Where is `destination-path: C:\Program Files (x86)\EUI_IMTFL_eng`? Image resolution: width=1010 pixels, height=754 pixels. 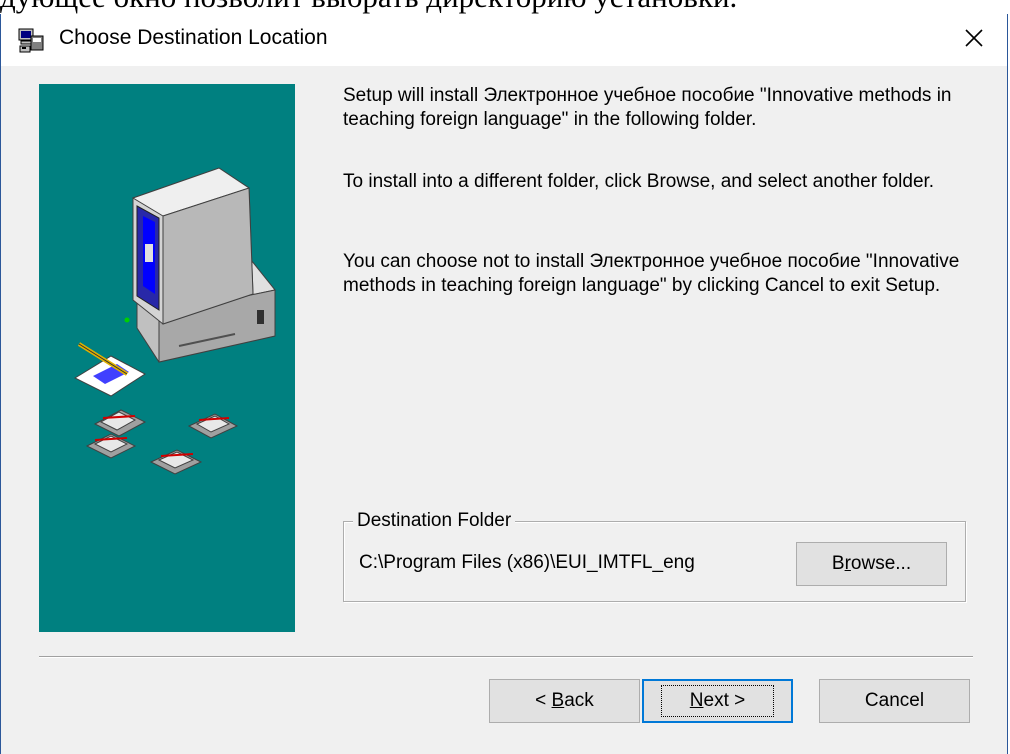 destination-path: C:\Program Files (x86)\EUI_IMTFL_eng is located at coordinates (527, 562).